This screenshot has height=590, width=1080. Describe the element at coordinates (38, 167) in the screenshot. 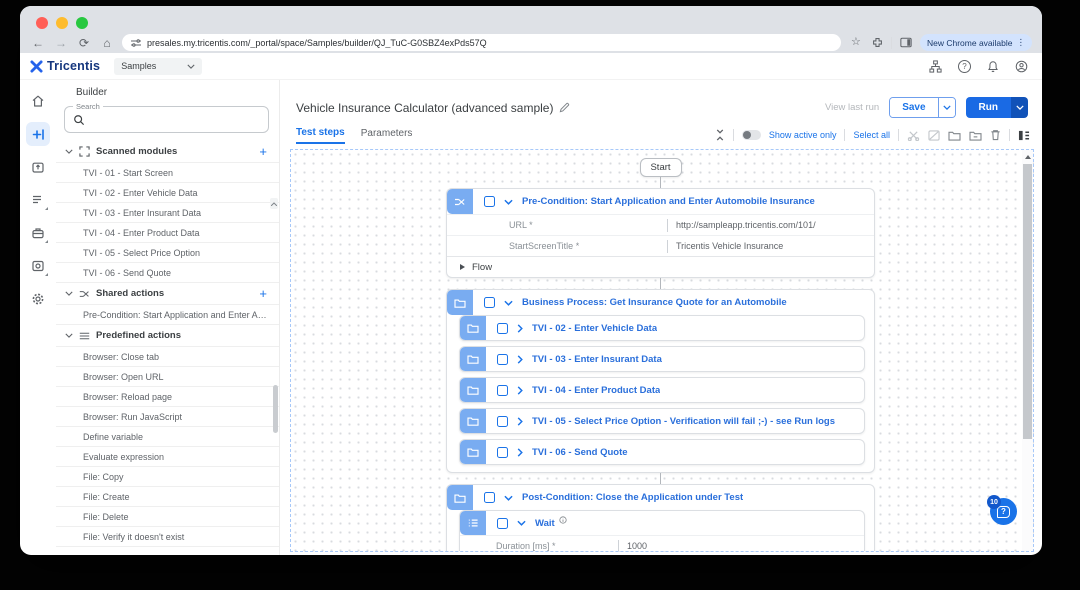

I see `rail-modules-icon` at that location.